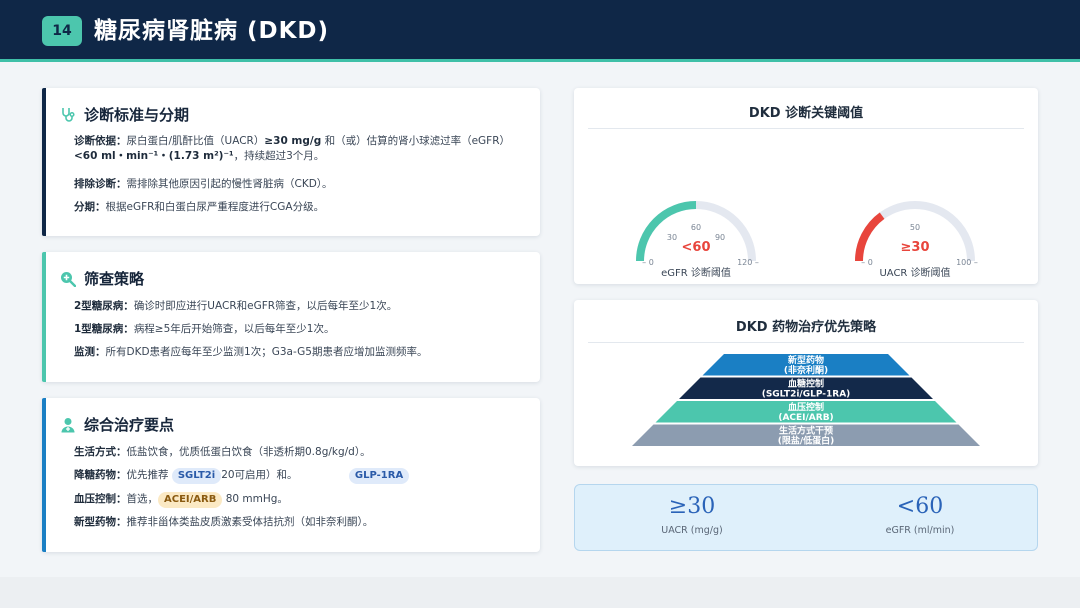 The height and width of the screenshot is (608, 1080). I want to click on diagnosis-staging: 分期：根据eGFR和白蛋白尿严重程度进行CGA分级。, so click(304, 207).